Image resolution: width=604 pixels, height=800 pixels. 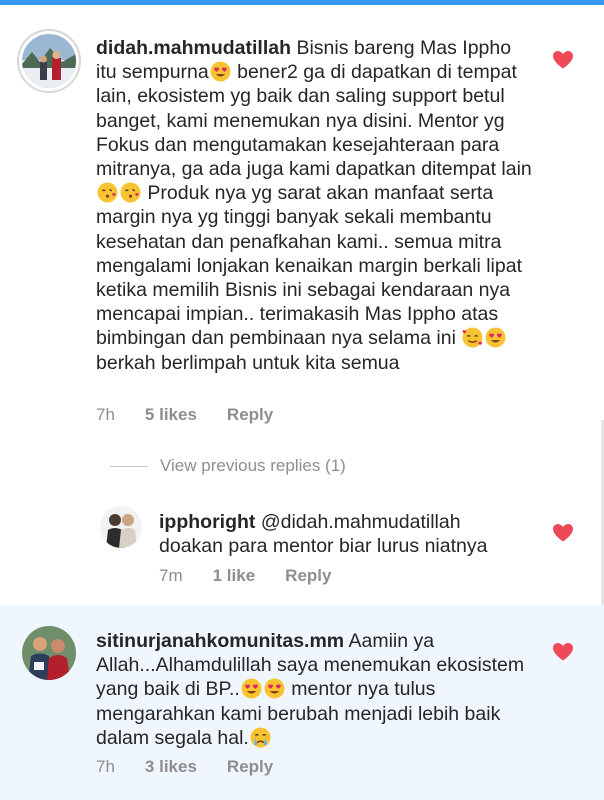 I want to click on likes-count: 3 likes, so click(x=171, y=767).